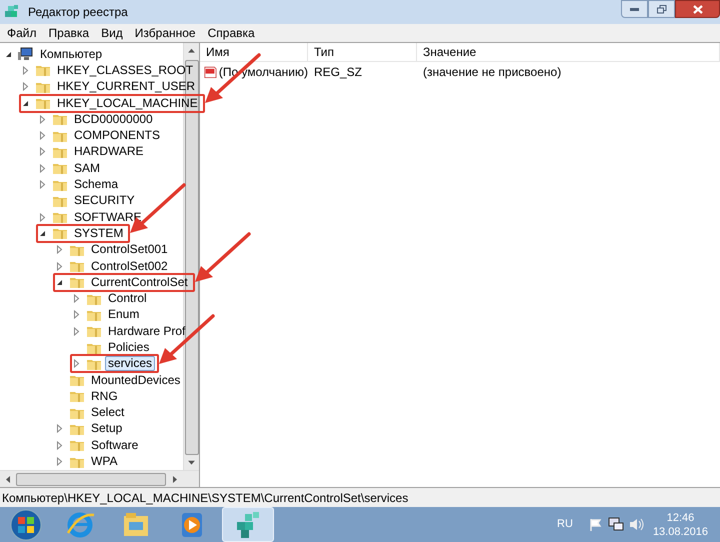 The image size is (720, 542). Describe the element at coordinates (616, 524) in the screenshot. I see `network-icon` at that location.